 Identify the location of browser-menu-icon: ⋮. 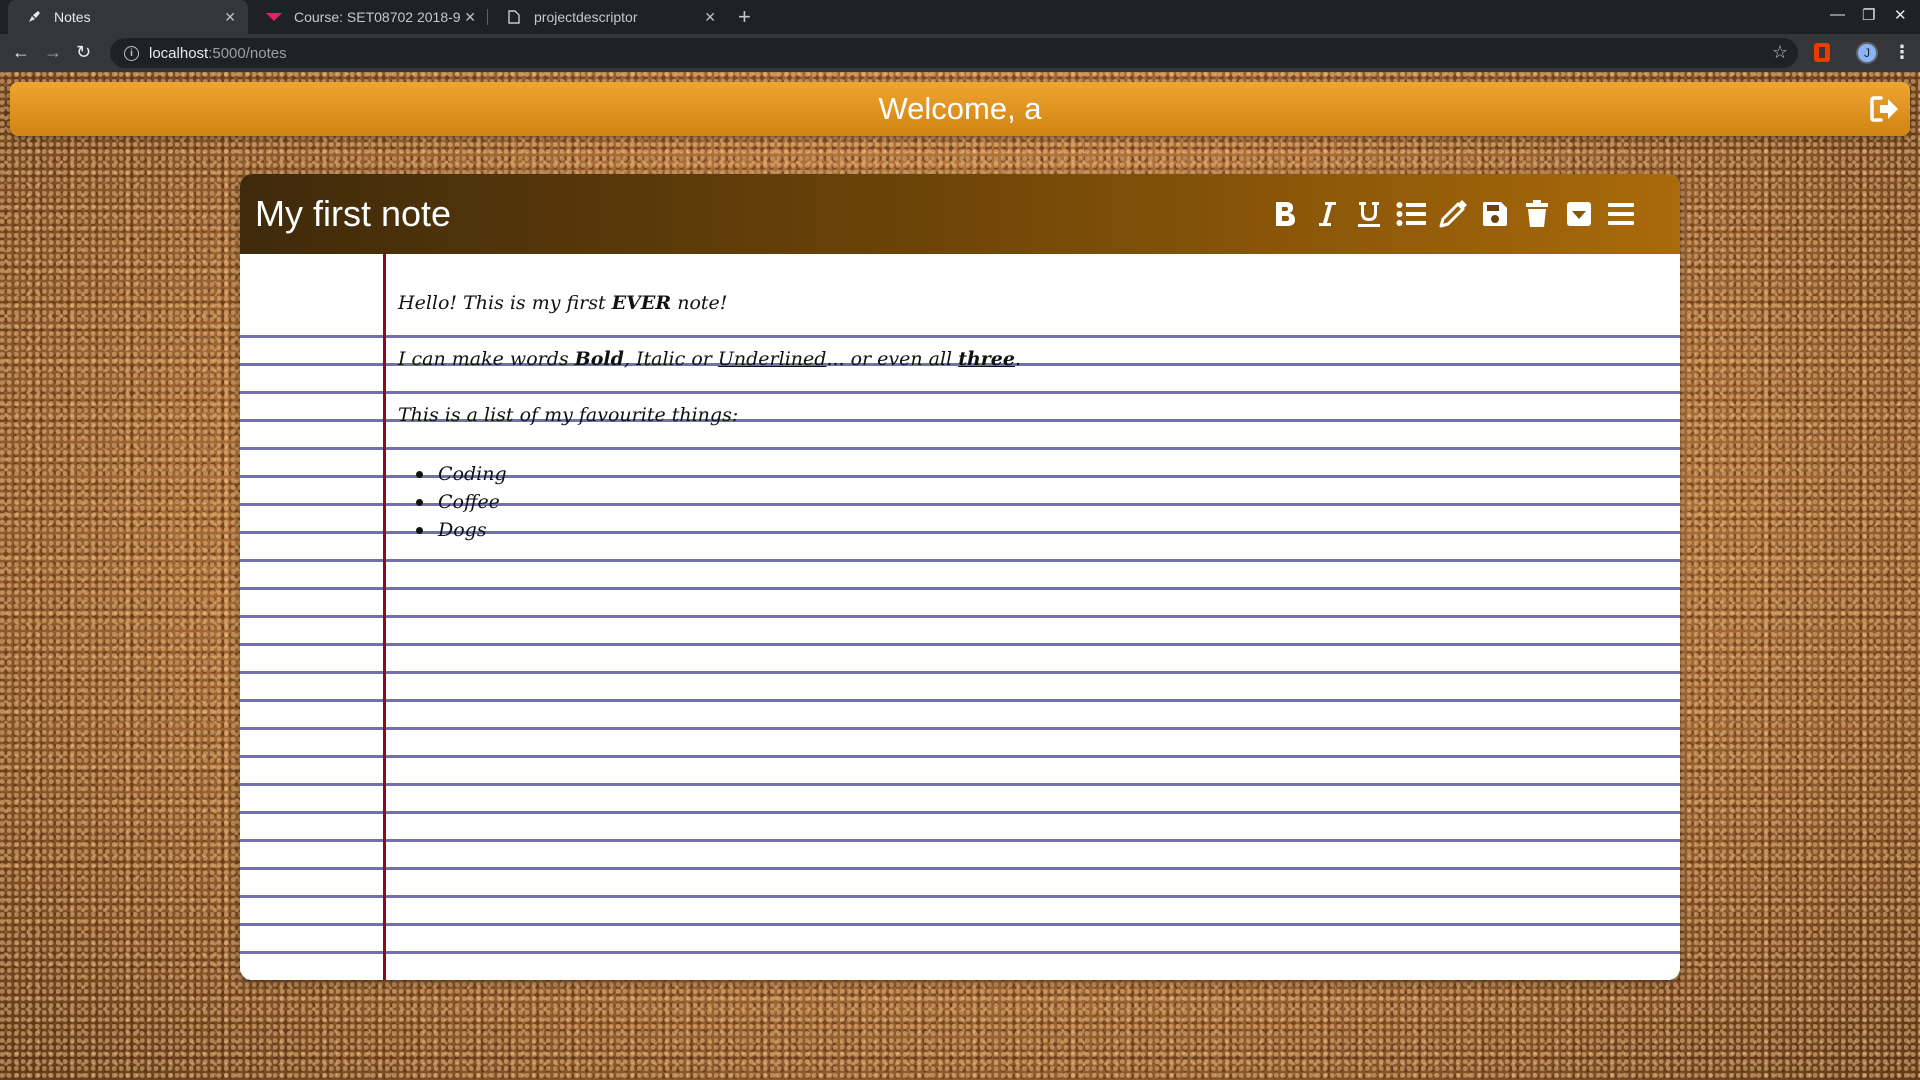
(1902, 52).